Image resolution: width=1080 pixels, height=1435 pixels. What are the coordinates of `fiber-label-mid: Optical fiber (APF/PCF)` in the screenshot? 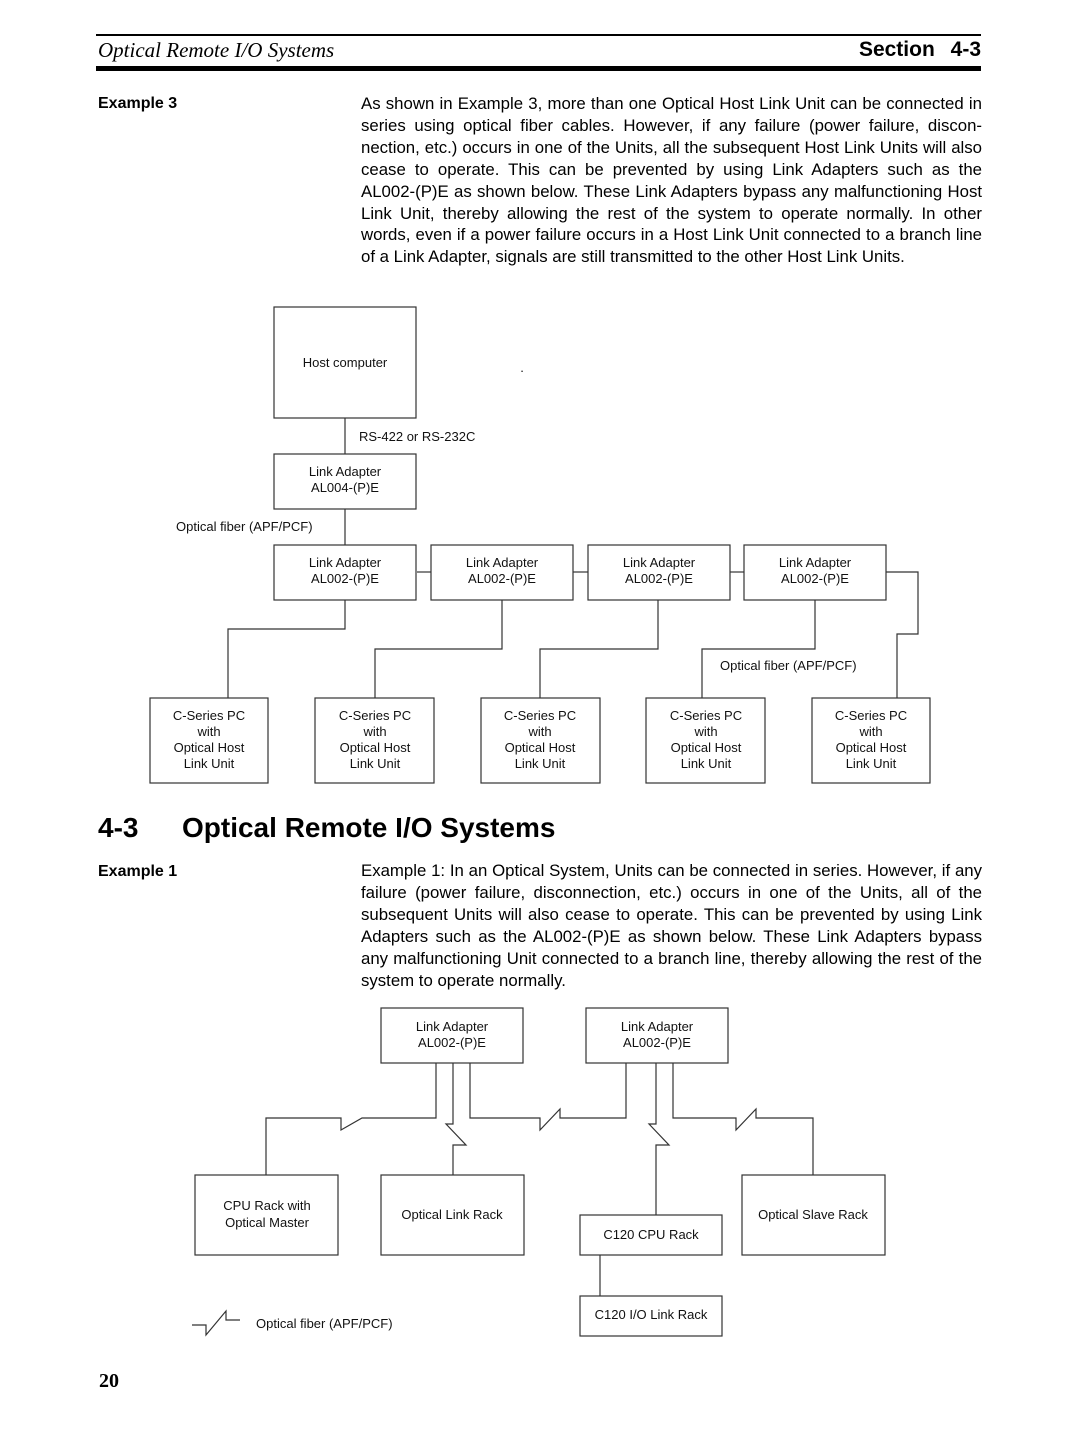 It's located at (788, 665).